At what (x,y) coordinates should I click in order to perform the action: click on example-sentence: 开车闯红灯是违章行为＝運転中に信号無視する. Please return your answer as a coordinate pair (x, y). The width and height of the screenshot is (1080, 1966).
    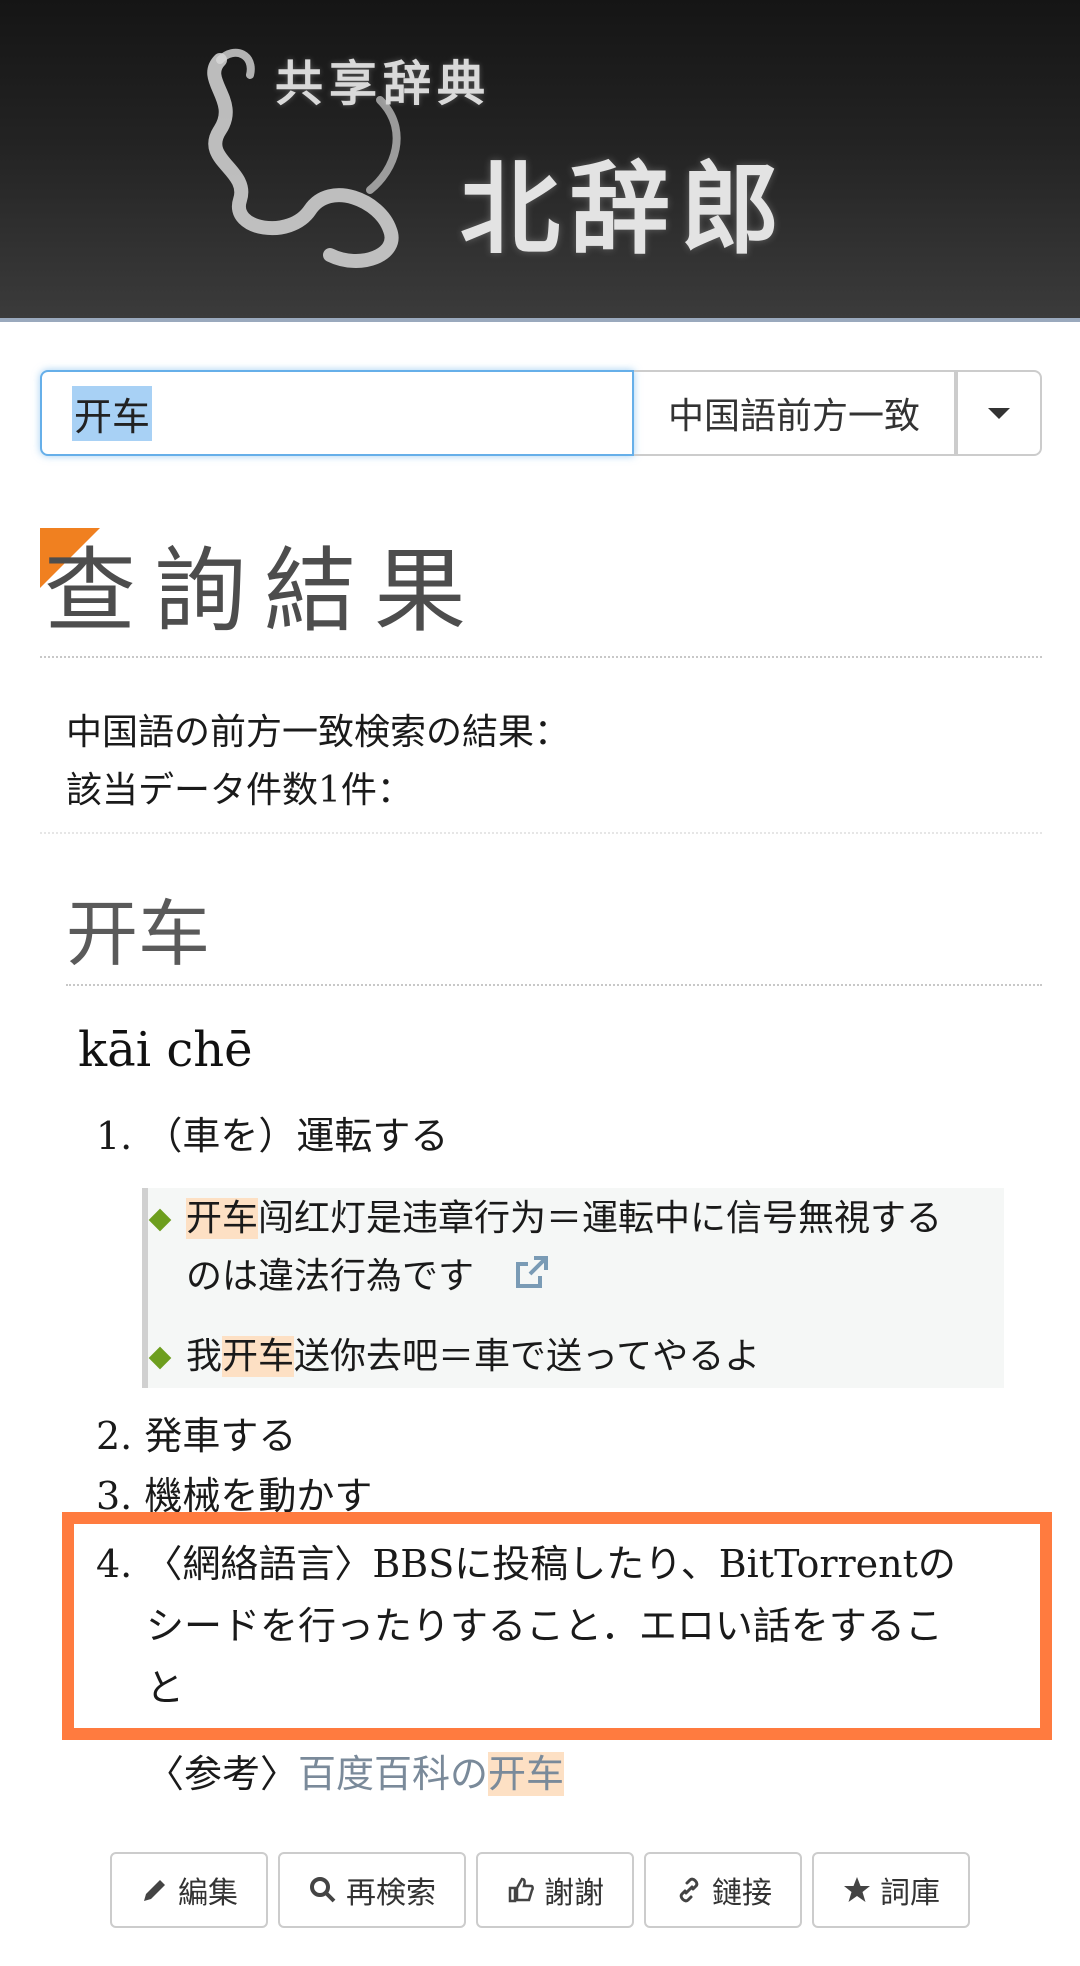
    Looking at the image, I should click on (564, 1219).